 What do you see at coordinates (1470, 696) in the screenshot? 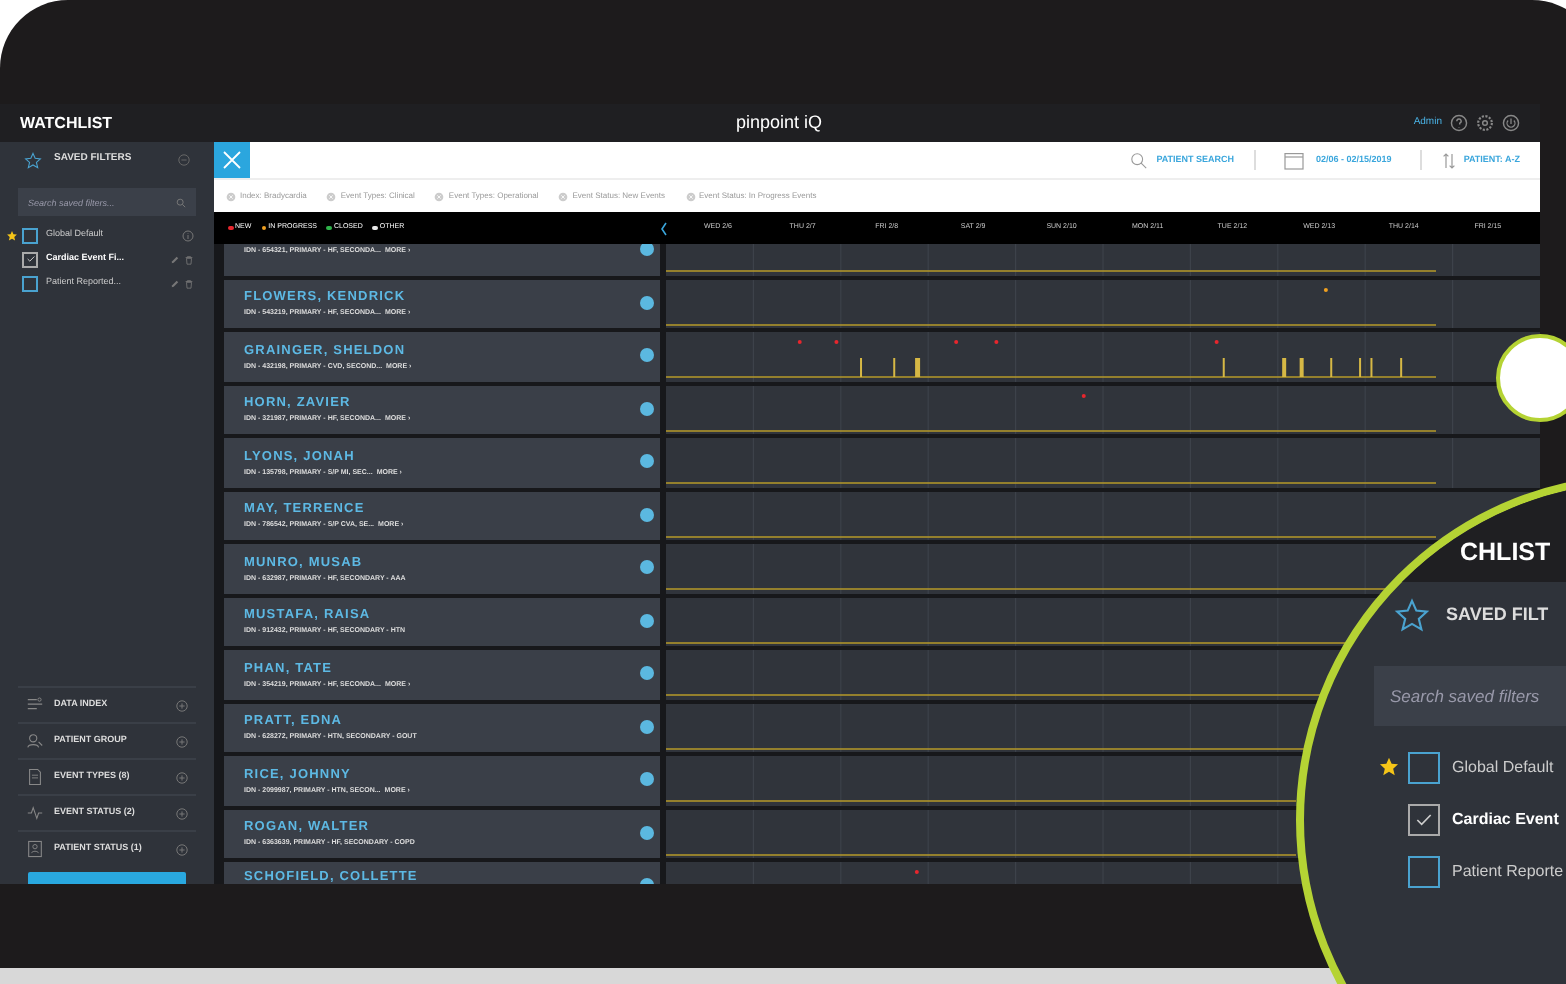
I see `magnified-search-field: Search saved filters` at bounding box center [1470, 696].